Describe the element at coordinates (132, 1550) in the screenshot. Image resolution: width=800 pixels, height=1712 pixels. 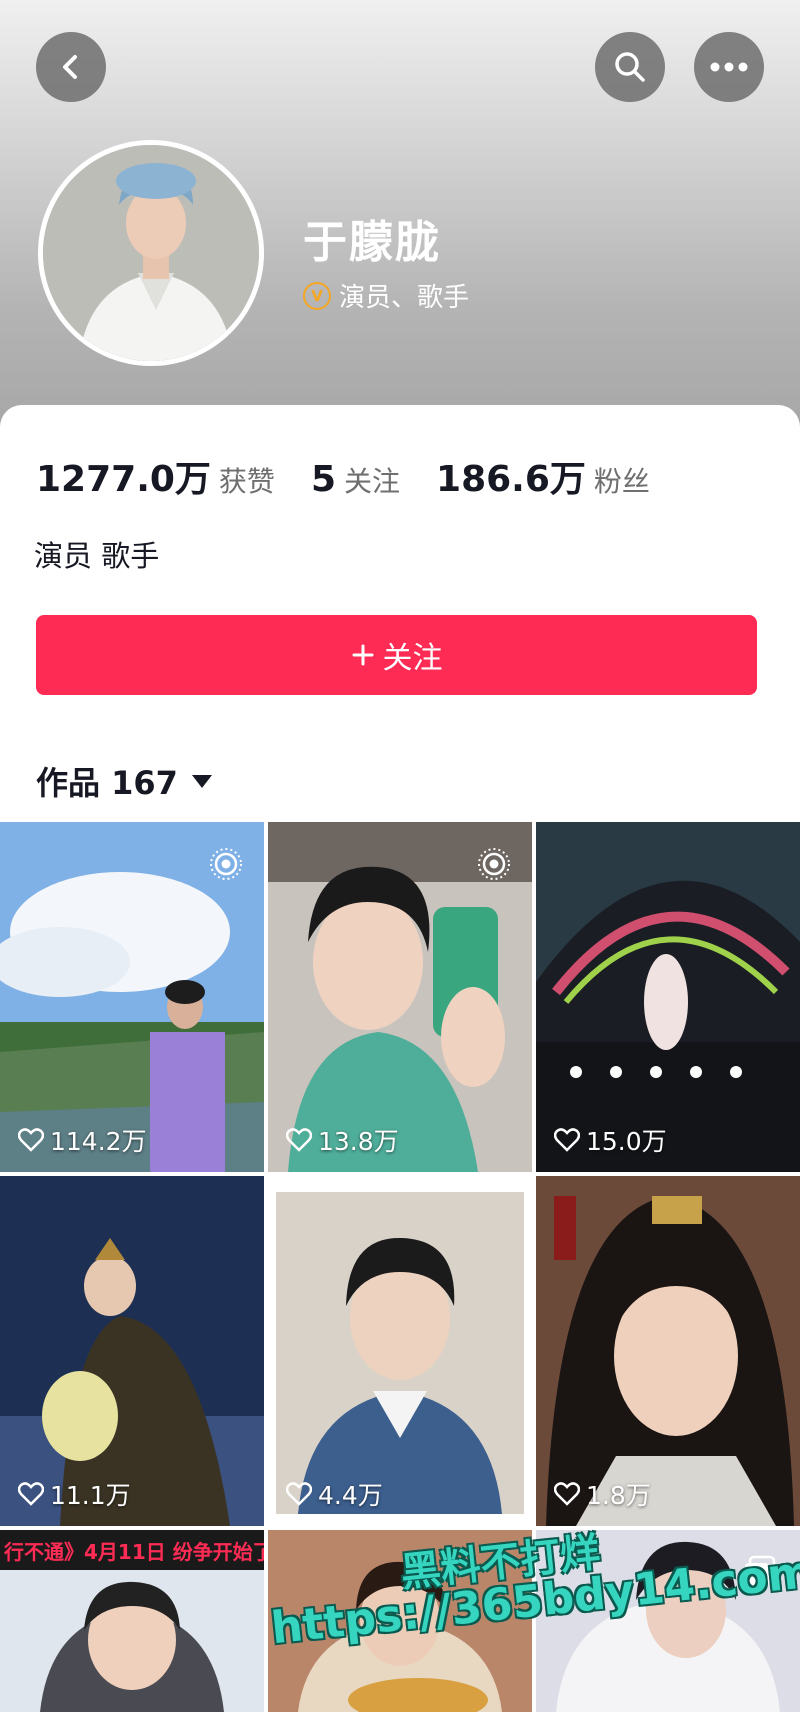
I see `video-banner: 行不通》4月11日 纷争开始了` at that location.